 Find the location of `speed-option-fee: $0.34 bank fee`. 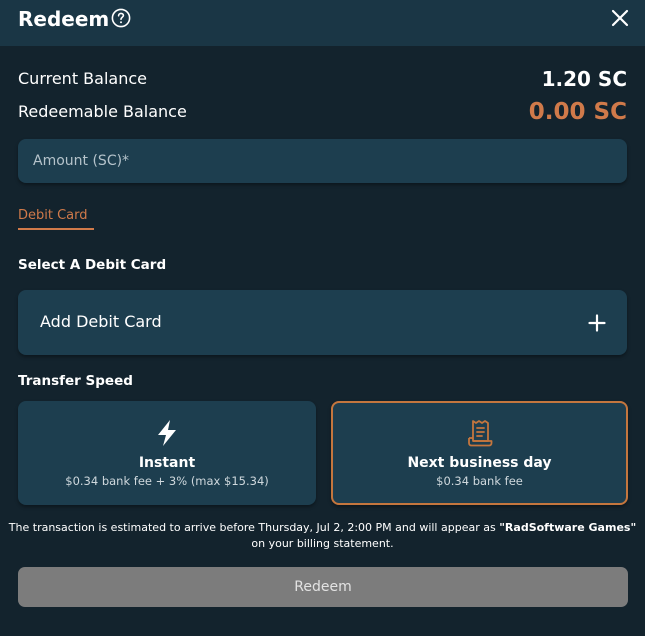

speed-option-fee: $0.34 bank fee is located at coordinates (479, 481).